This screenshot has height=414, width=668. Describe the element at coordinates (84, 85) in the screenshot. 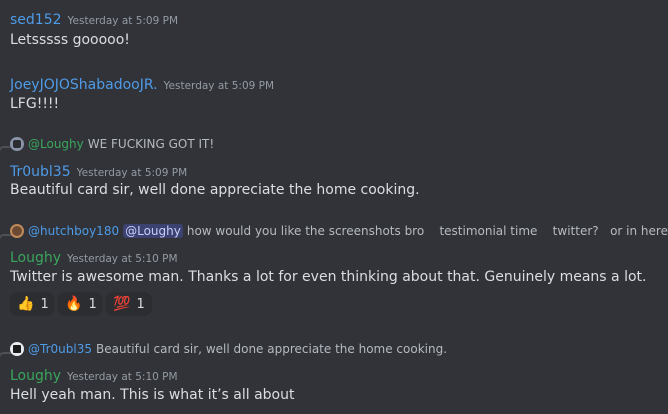

I see `author-name: JoeyJOJOShabadooJR.` at that location.